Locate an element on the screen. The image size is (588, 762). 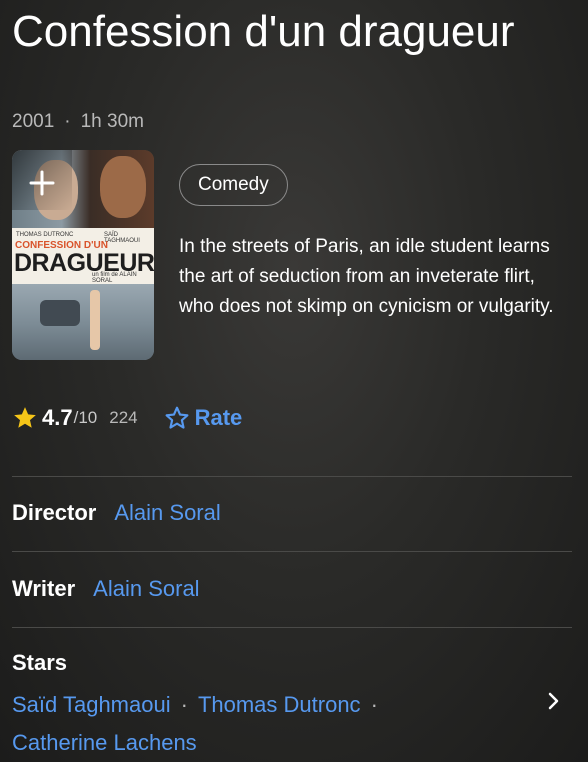
rate-label: Rate is located at coordinates (218, 417).